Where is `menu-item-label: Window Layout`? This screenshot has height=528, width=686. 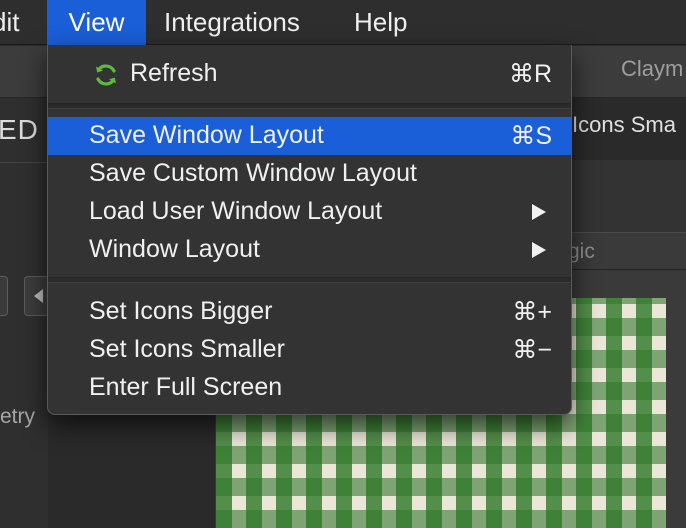
menu-item-label: Window Layout is located at coordinates (174, 249).